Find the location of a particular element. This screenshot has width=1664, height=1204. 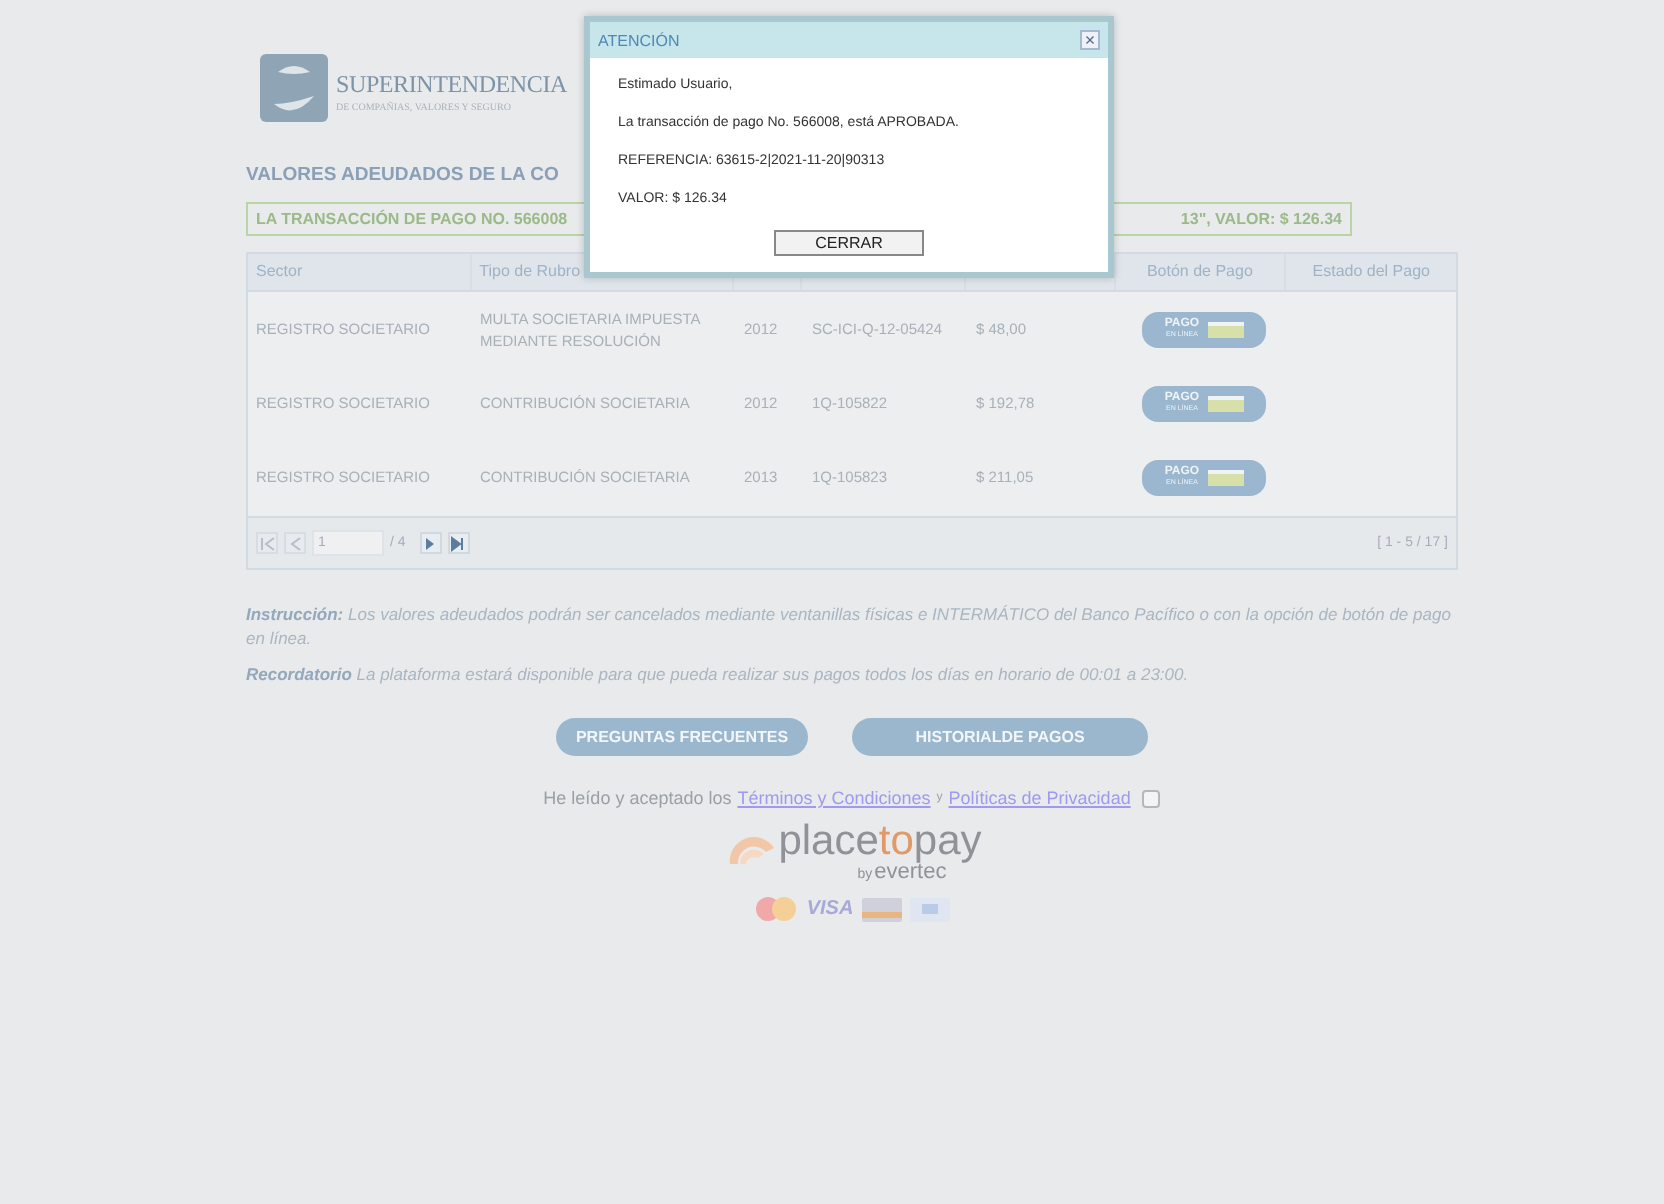

privacy-link: Políticas de Privacidad is located at coordinates (1039, 798).